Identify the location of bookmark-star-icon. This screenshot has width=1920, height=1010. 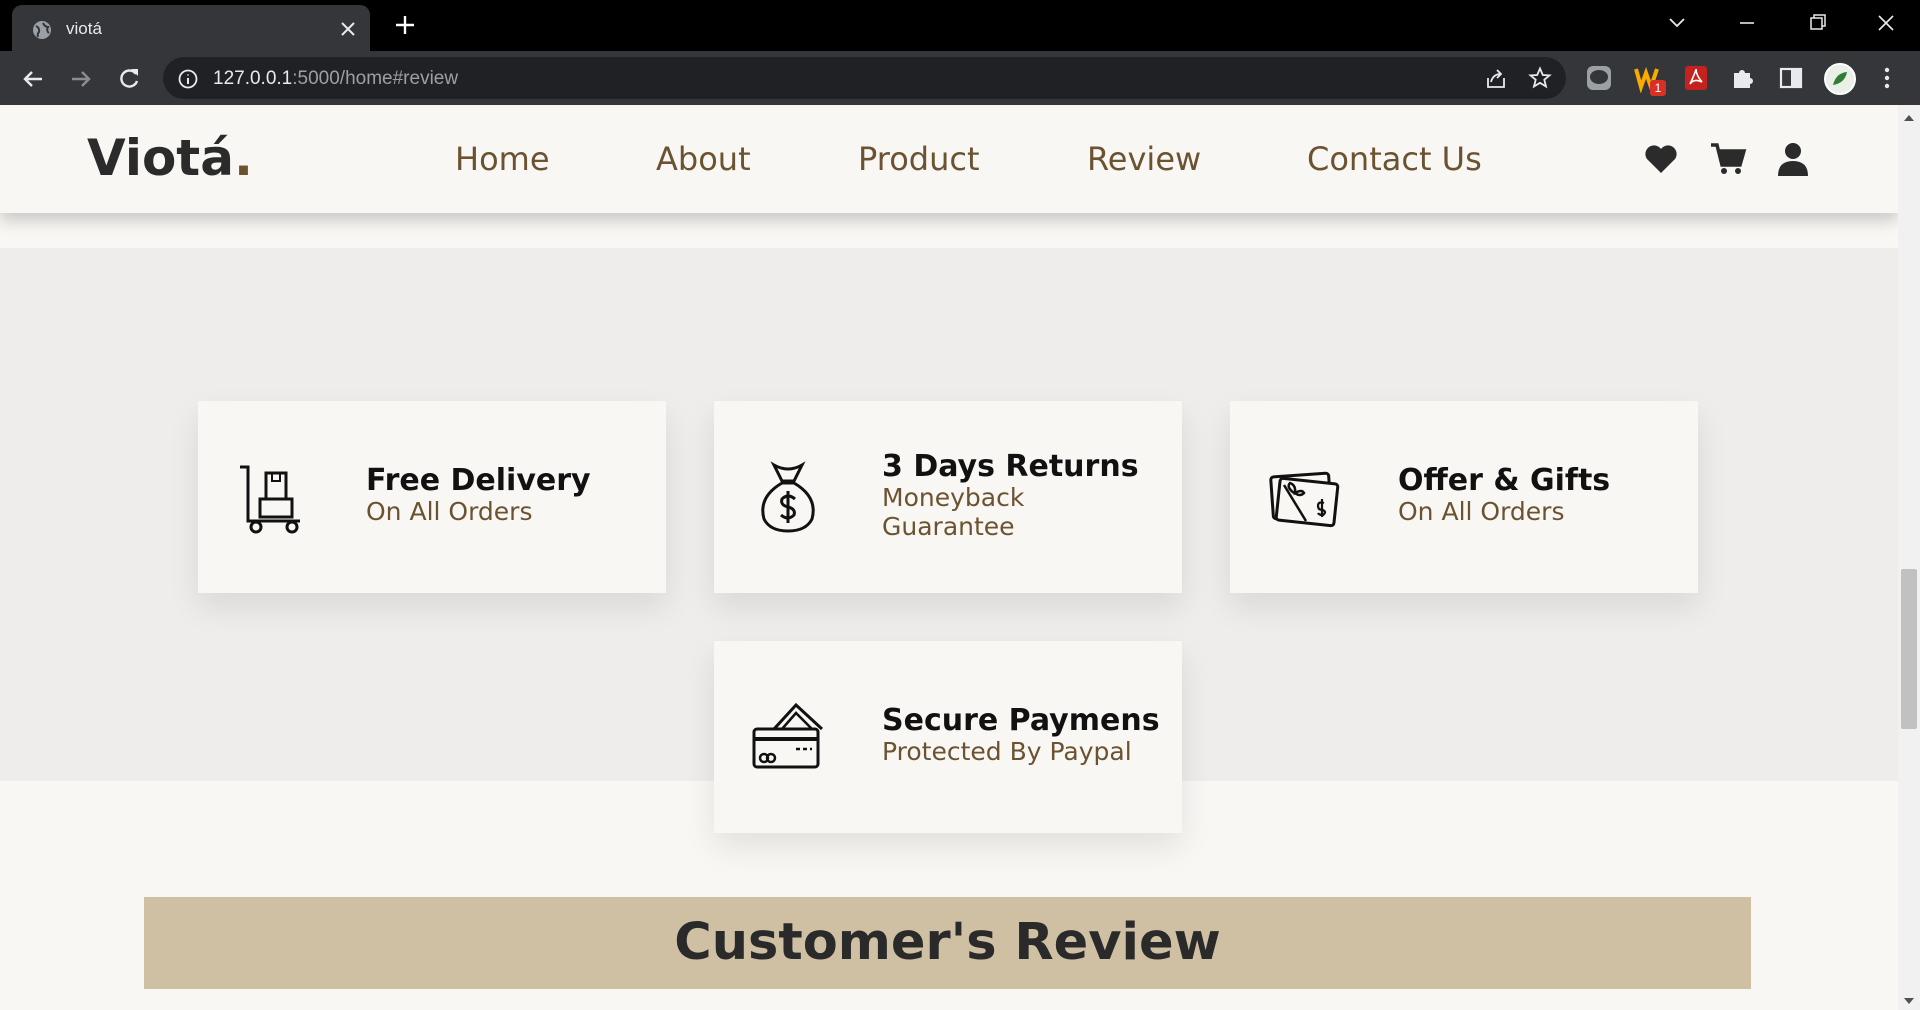
(1540, 78).